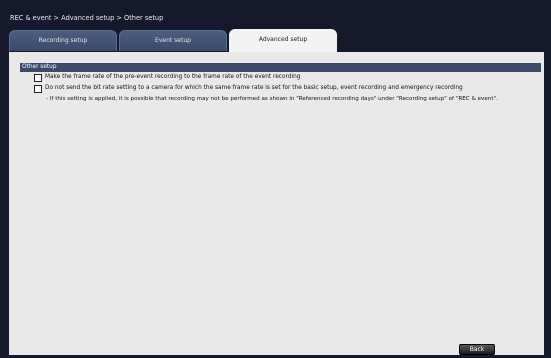  I want to click on no-bit-rate-send-checkbox, so click(38, 88).